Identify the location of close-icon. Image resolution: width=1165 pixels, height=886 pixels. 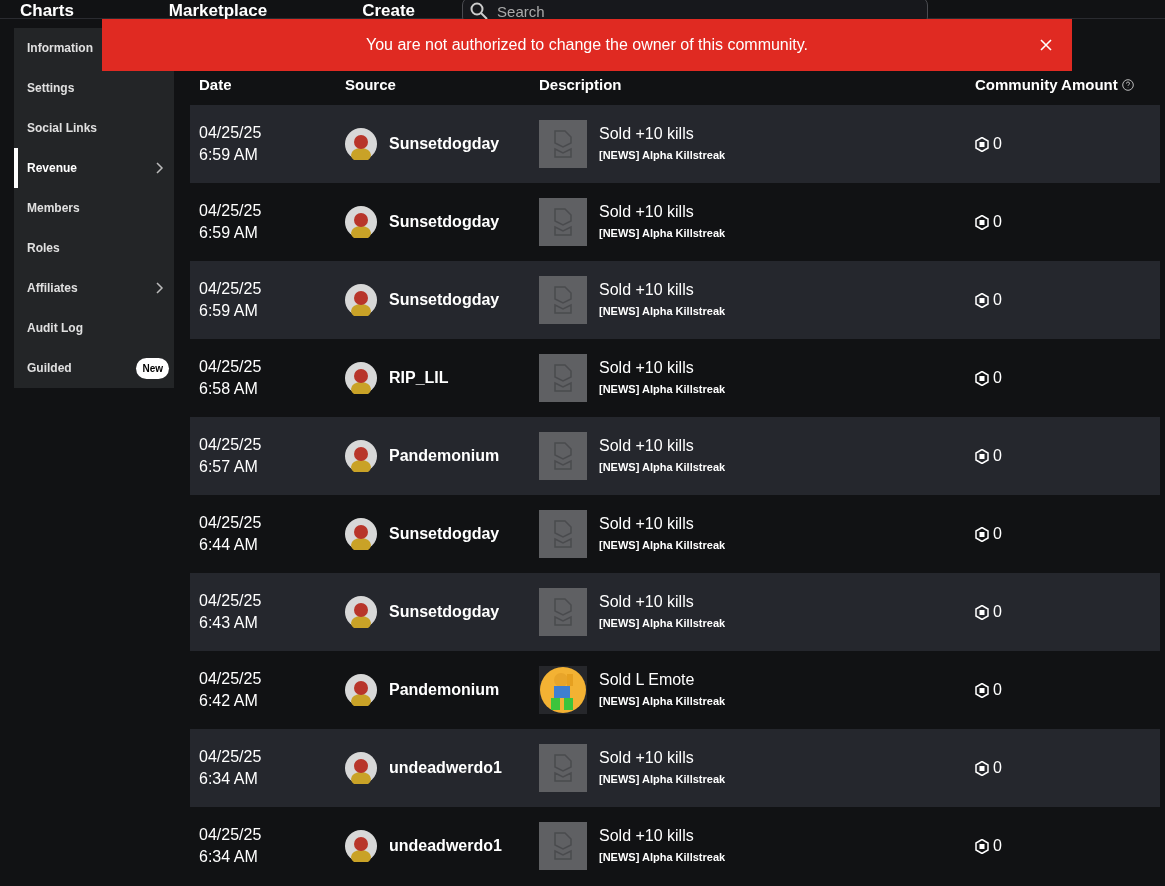
(1046, 45).